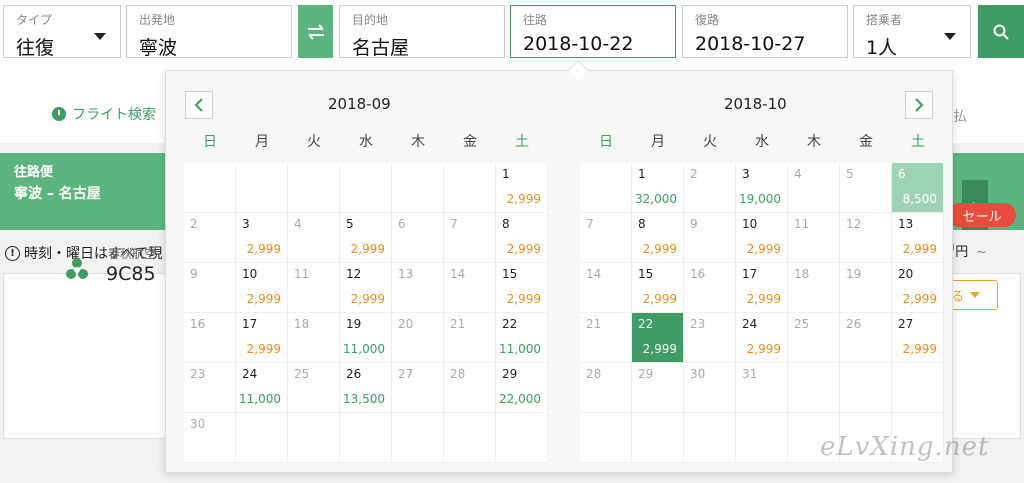  Describe the element at coordinates (366, 388) in the screenshot. I see `calendar-day-cell: 26 13,500` at that location.